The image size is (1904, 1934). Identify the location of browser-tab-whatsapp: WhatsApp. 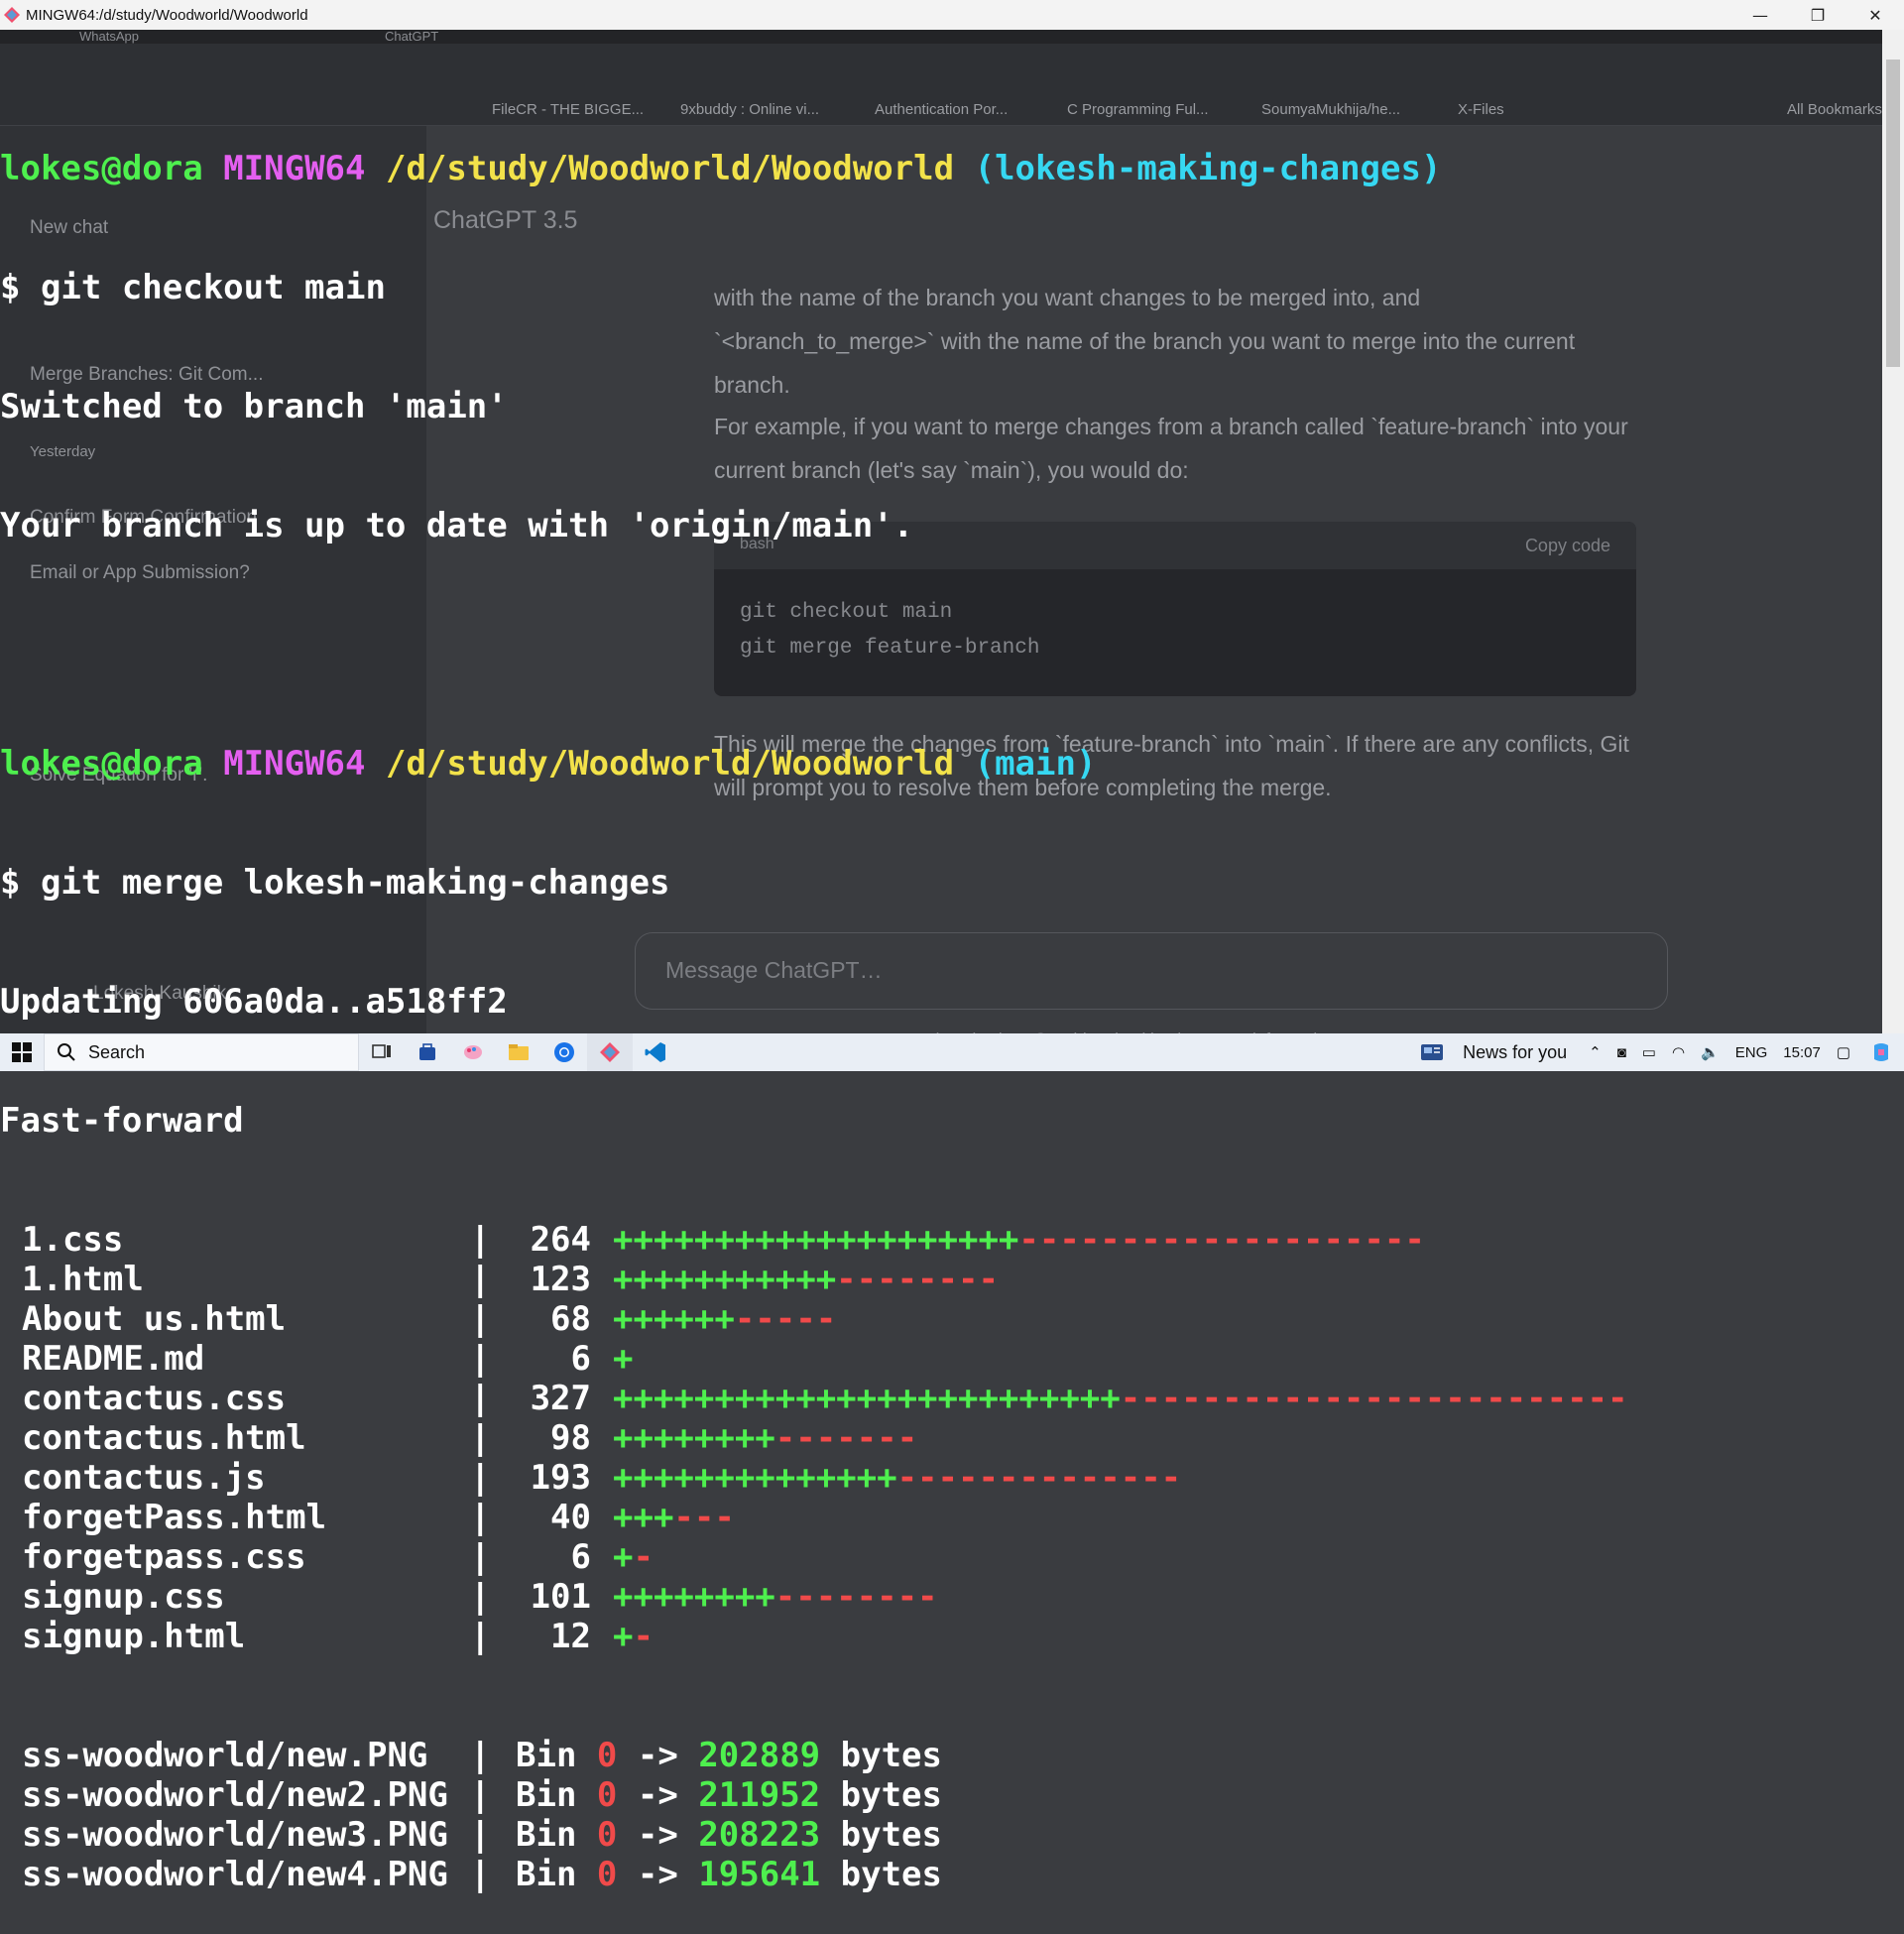
(109, 37).